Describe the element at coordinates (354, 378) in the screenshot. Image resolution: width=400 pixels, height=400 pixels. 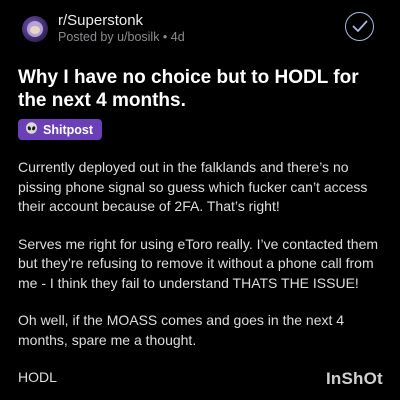
I see `inshot-watermark: InShOt` at that location.